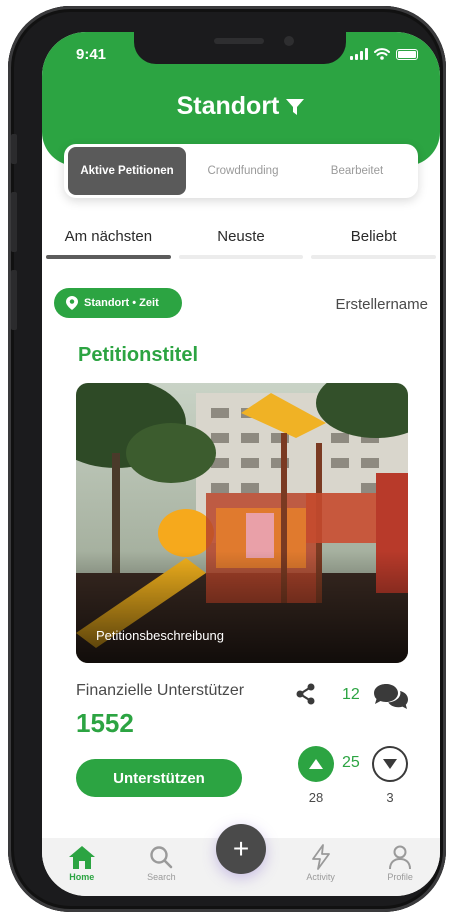  I want to click on supporters-label: Finanzielle Unterstützer, so click(160, 690).